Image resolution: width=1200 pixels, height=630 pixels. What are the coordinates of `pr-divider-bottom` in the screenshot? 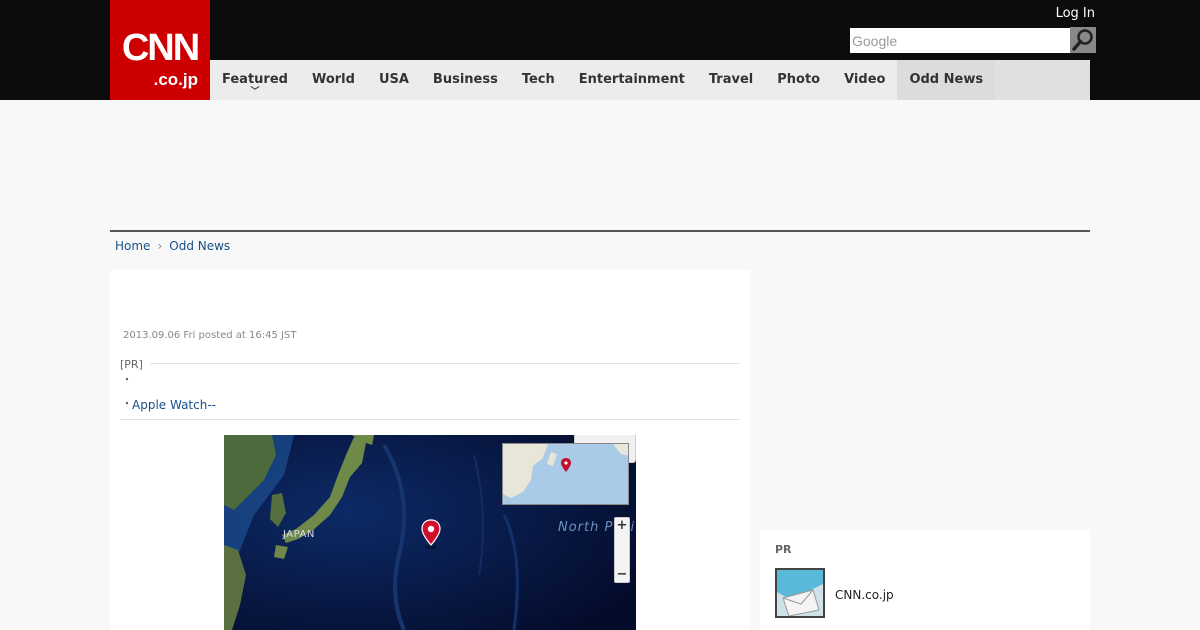 It's located at (430, 419).